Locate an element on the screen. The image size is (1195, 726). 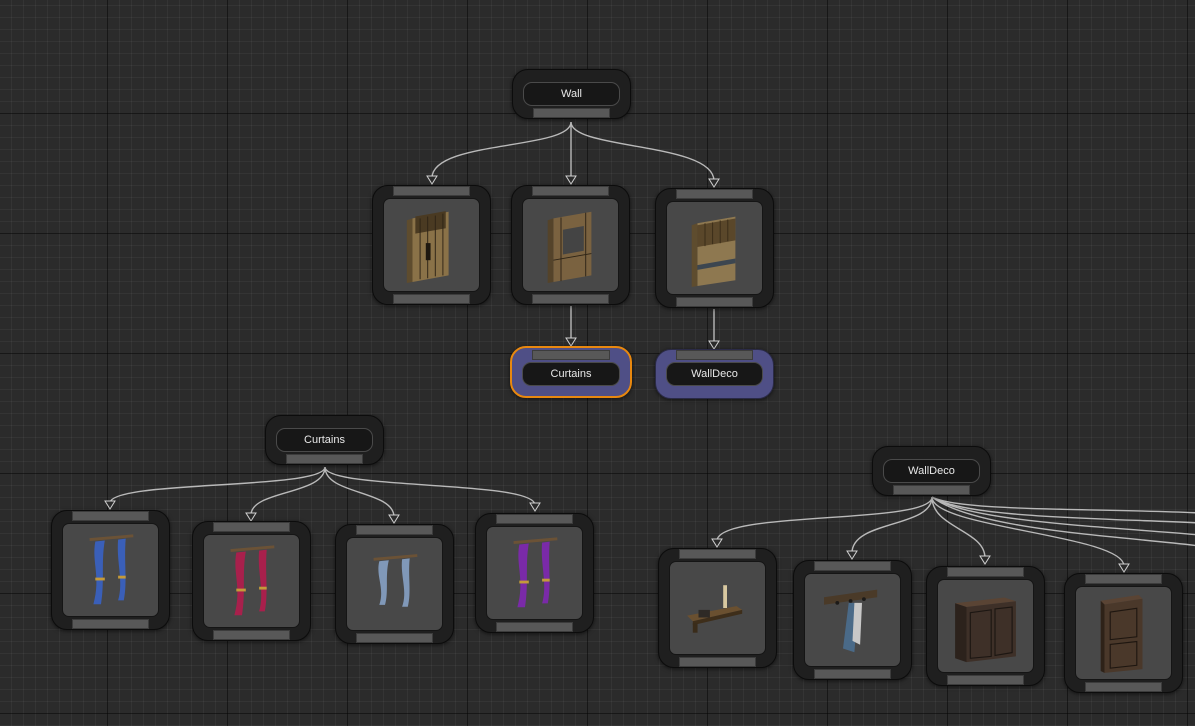
cabinet-icon is located at coordinates (1121, 634).